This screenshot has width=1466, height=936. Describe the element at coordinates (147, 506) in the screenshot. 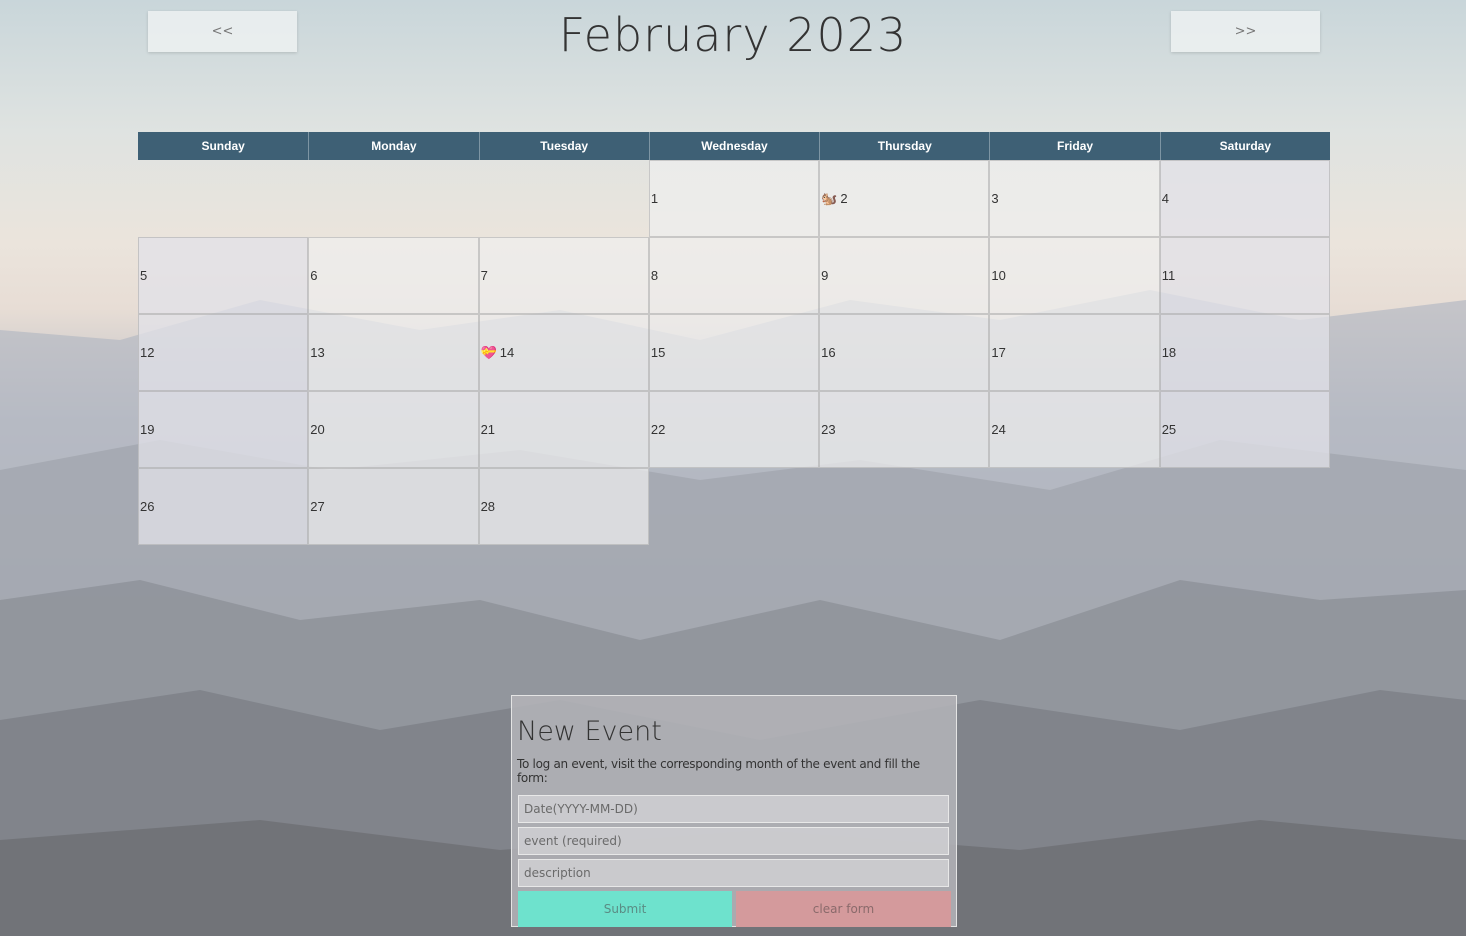

I see `day-number: 26` at that location.